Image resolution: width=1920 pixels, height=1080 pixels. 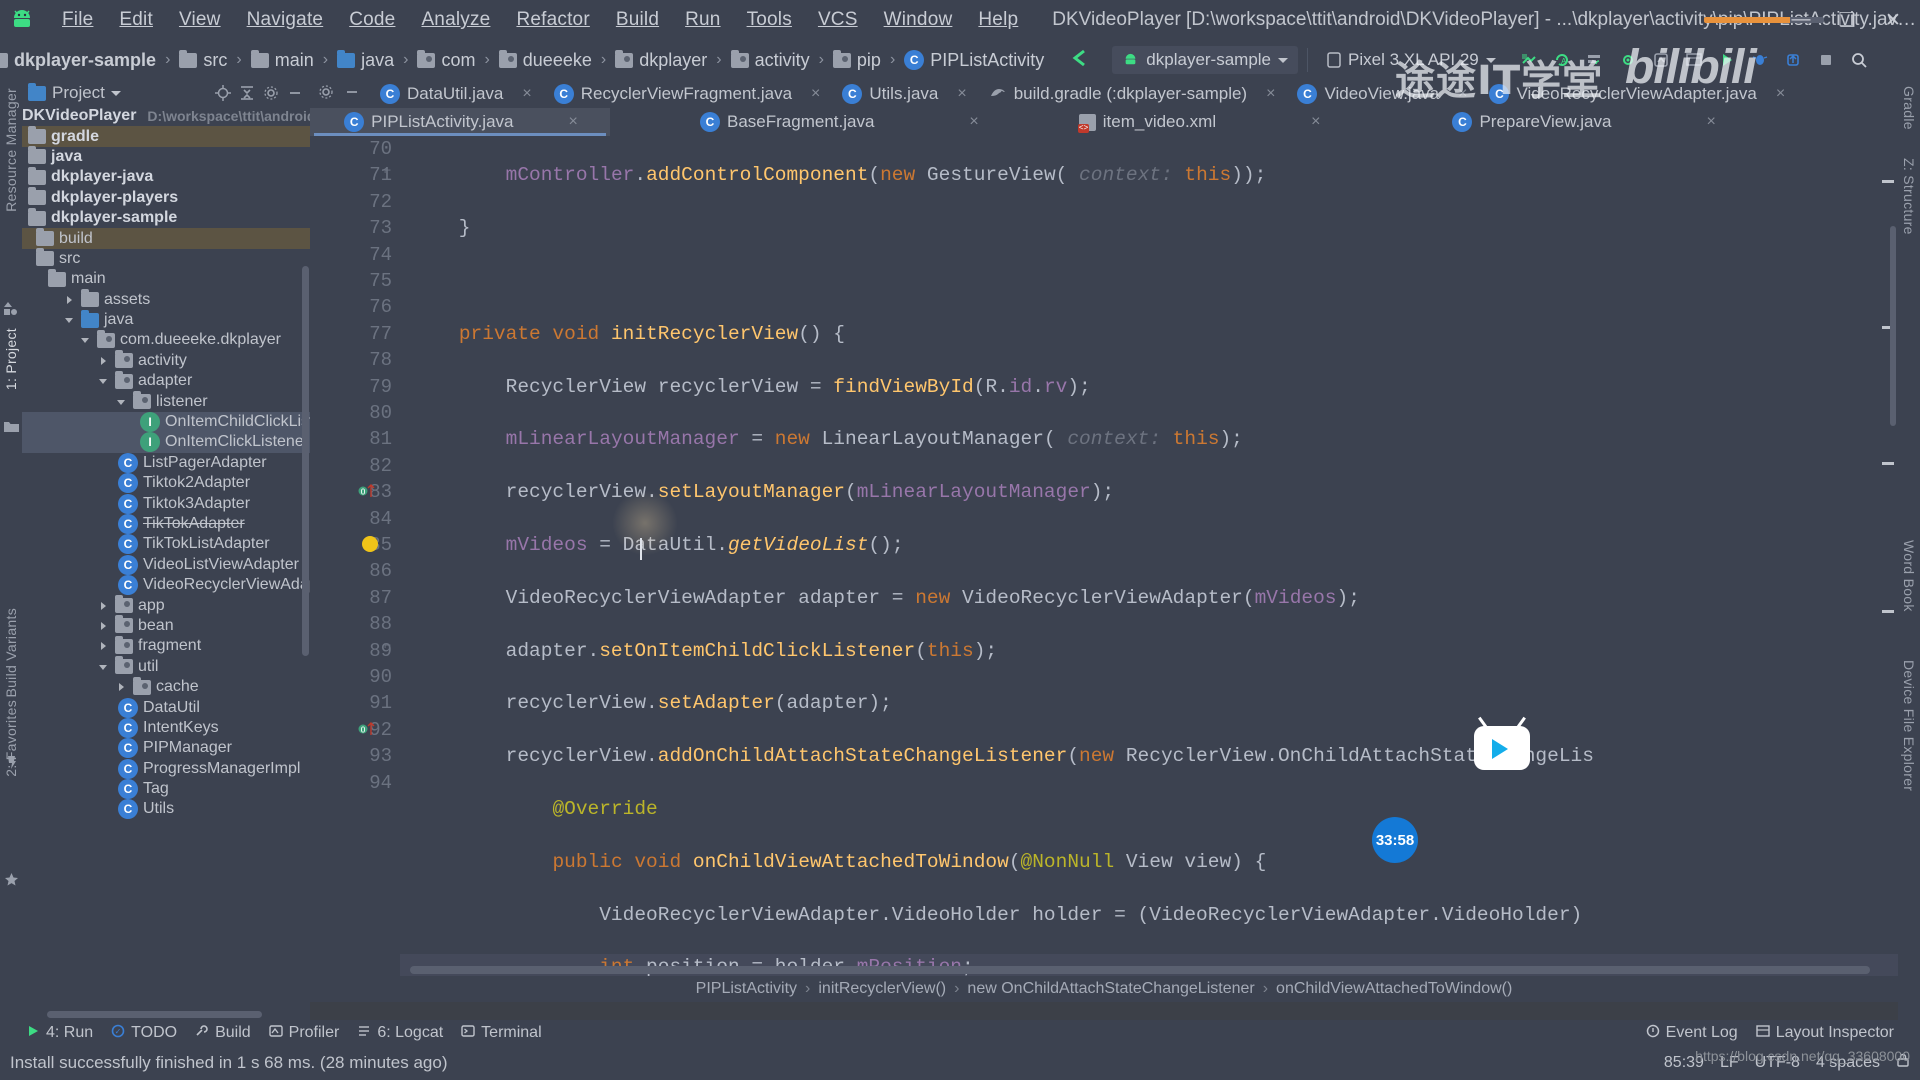 I want to click on menu-navigate: Navigate, so click(x=285, y=20).